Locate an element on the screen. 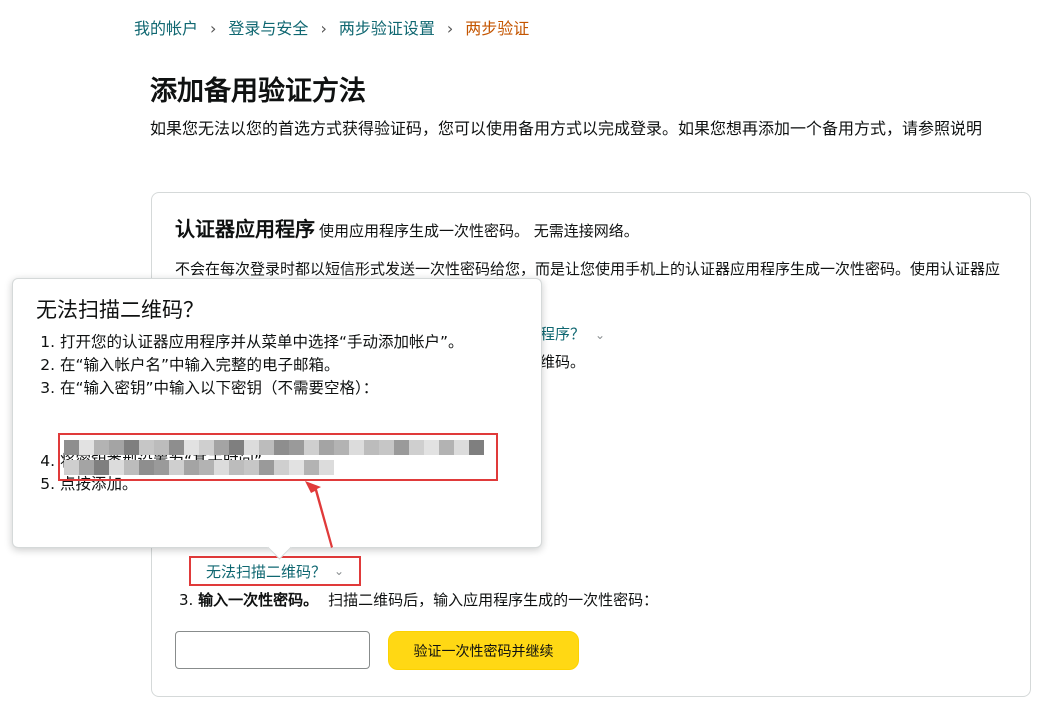  breadcrumb-current: 两步验证 is located at coordinates (497, 28).